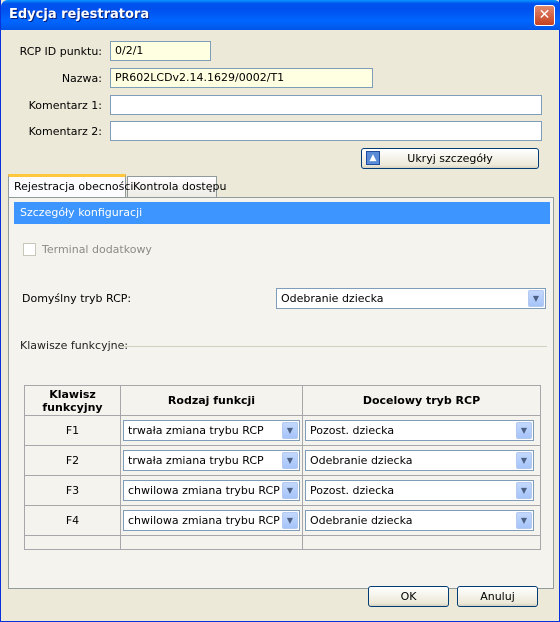 This screenshot has height=622, width=560. What do you see at coordinates (373, 158) in the screenshot?
I see `collapse-up-icon: ▲` at bounding box center [373, 158].